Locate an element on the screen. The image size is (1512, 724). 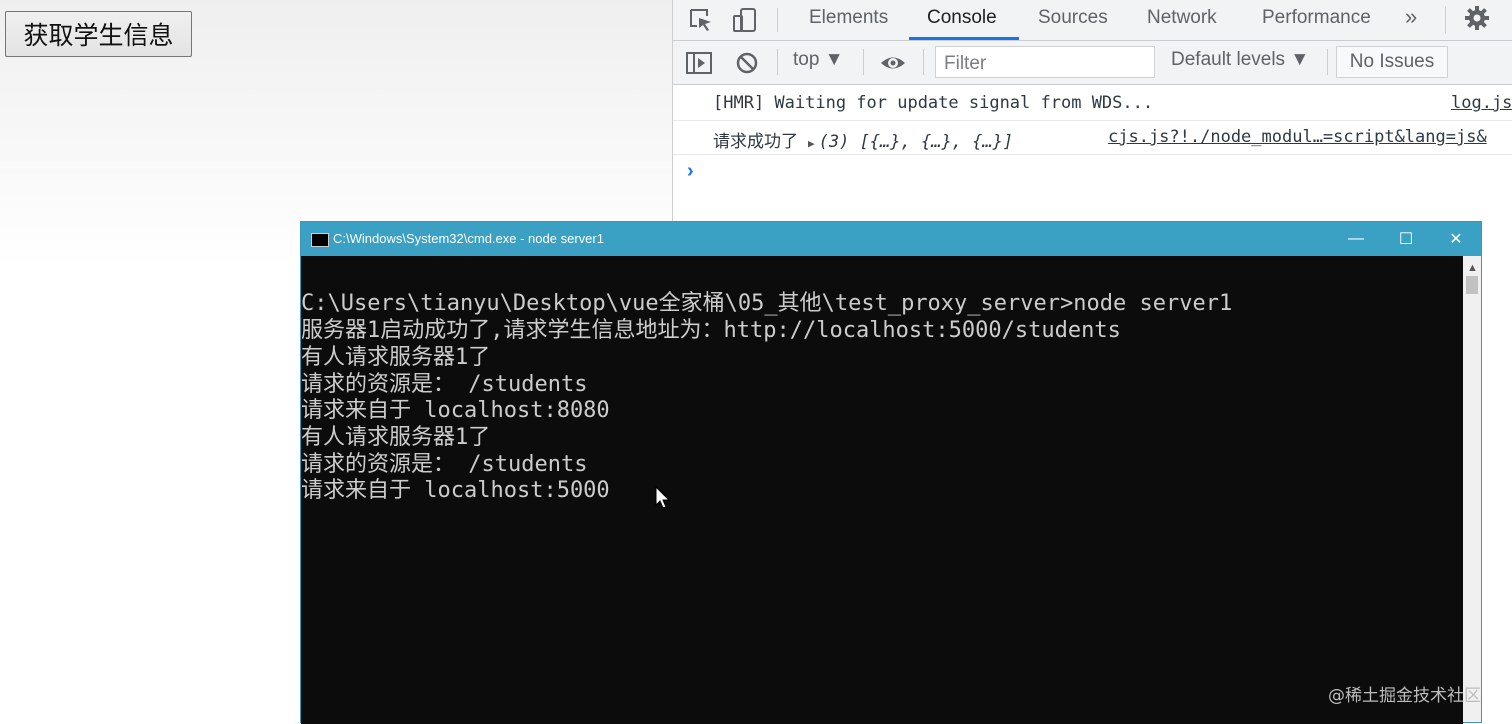
console-object-preview: (3) [{…}, {…}, {…}] is located at coordinates (916, 142).